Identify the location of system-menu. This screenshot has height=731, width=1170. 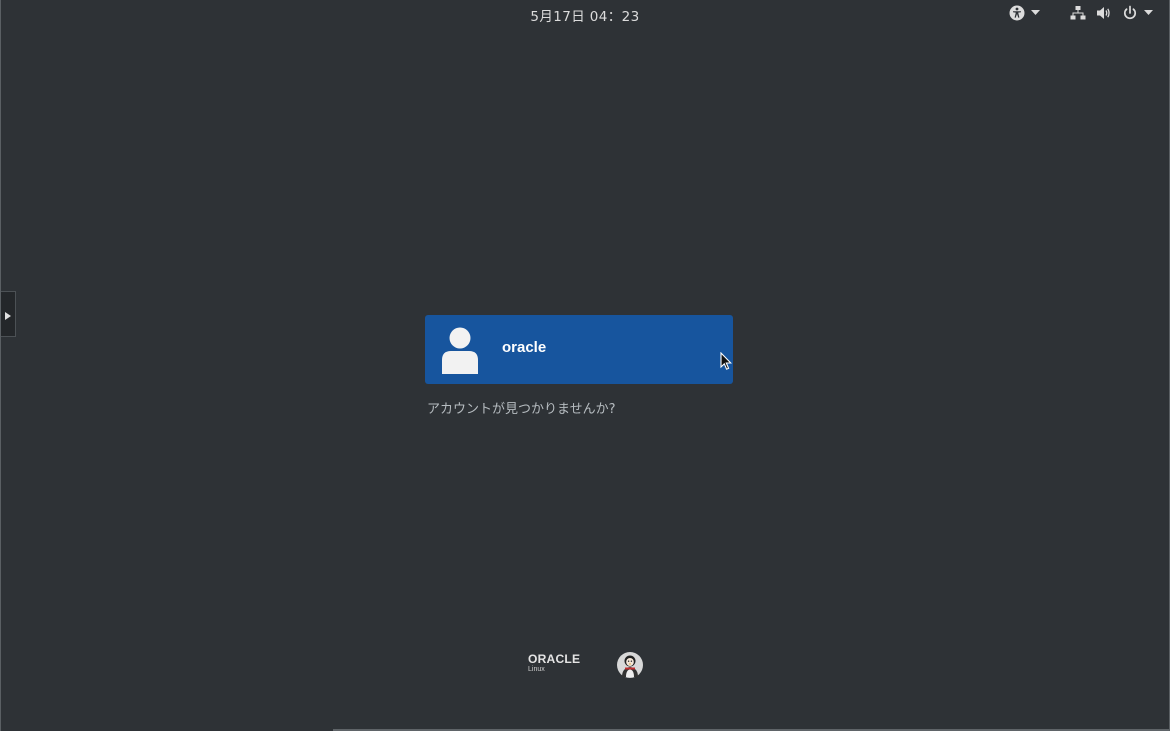
(1111, 13).